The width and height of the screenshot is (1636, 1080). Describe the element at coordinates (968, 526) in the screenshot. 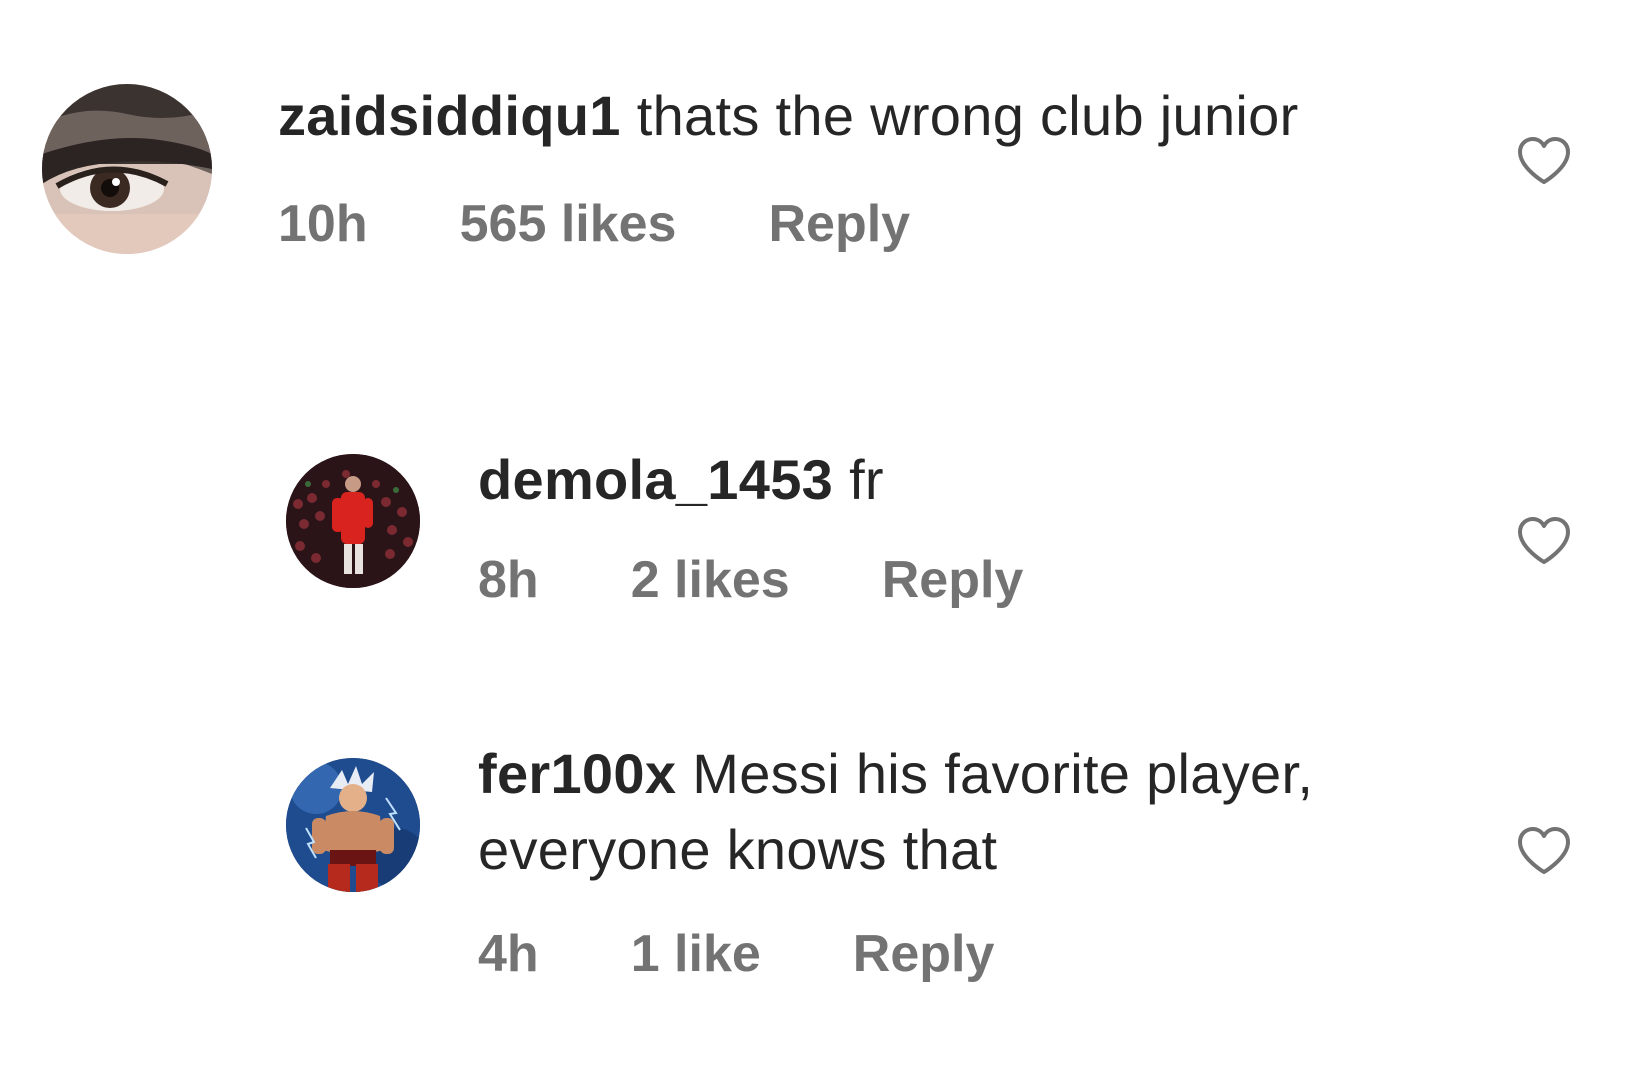

I see `comment-body: demola_1453 fr 8h 2 likes Reply` at that location.